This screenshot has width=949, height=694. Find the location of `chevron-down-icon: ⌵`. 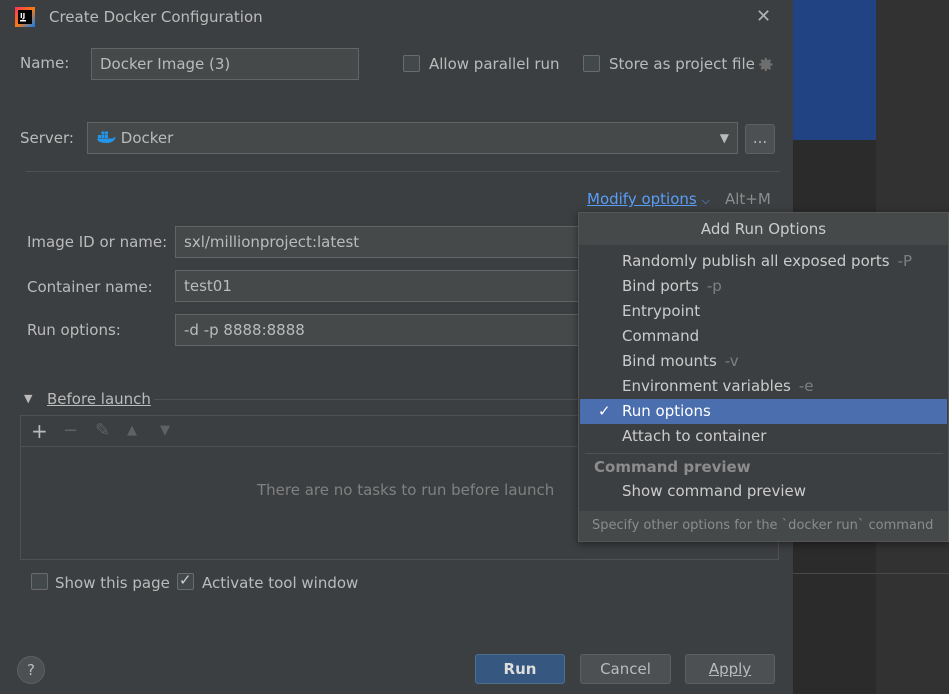

chevron-down-icon: ⌵ is located at coordinates (705, 200).